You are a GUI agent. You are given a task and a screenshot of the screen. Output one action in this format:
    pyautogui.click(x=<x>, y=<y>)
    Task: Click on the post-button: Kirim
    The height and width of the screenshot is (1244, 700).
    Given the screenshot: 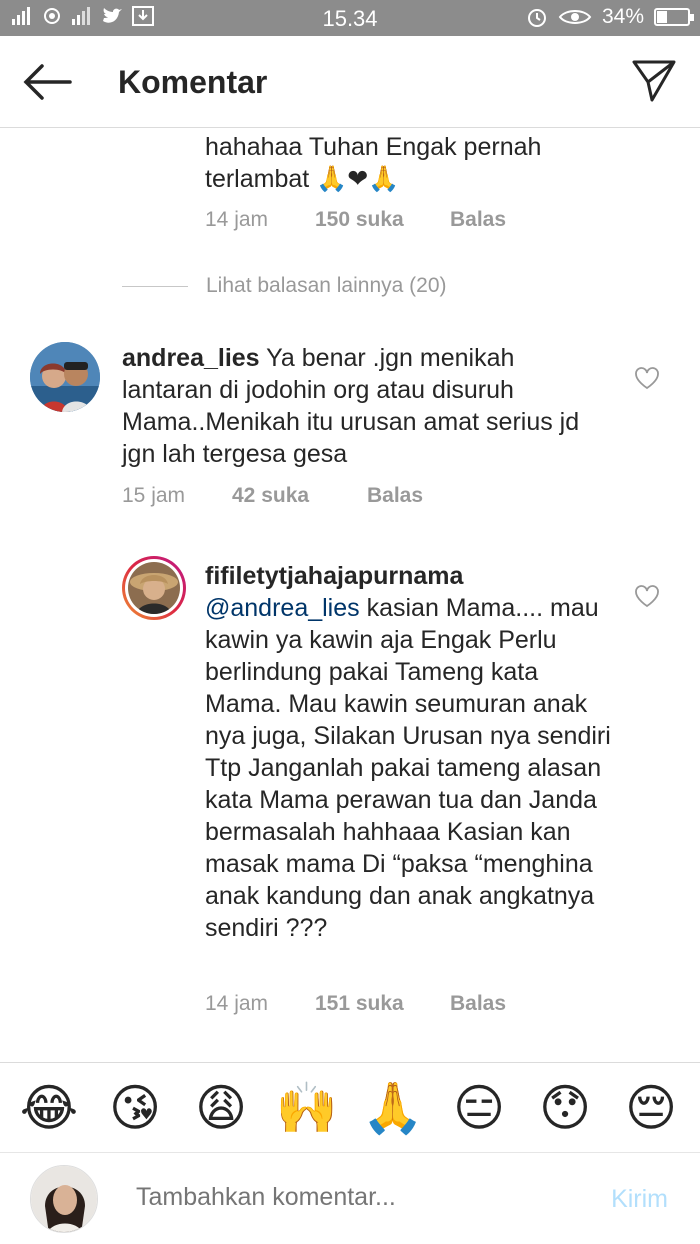 What is the action you would take?
    pyautogui.click(x=639, y=1199)
    